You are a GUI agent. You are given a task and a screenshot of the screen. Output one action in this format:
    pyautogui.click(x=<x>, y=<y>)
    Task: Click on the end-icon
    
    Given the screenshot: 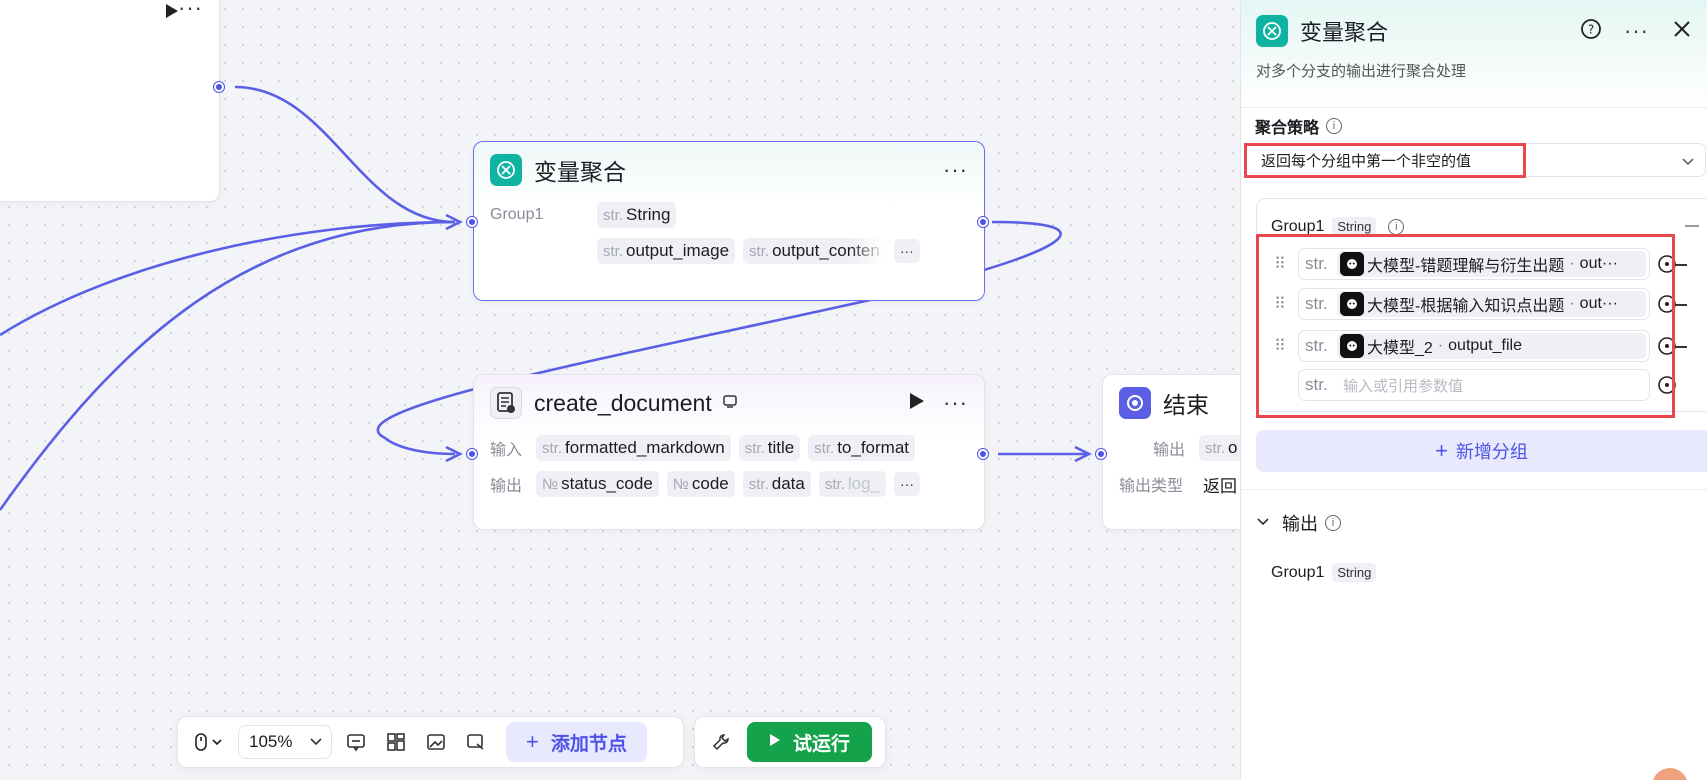 What is the action you would take?
    pyautogui.click(x=1135, y=403)
    